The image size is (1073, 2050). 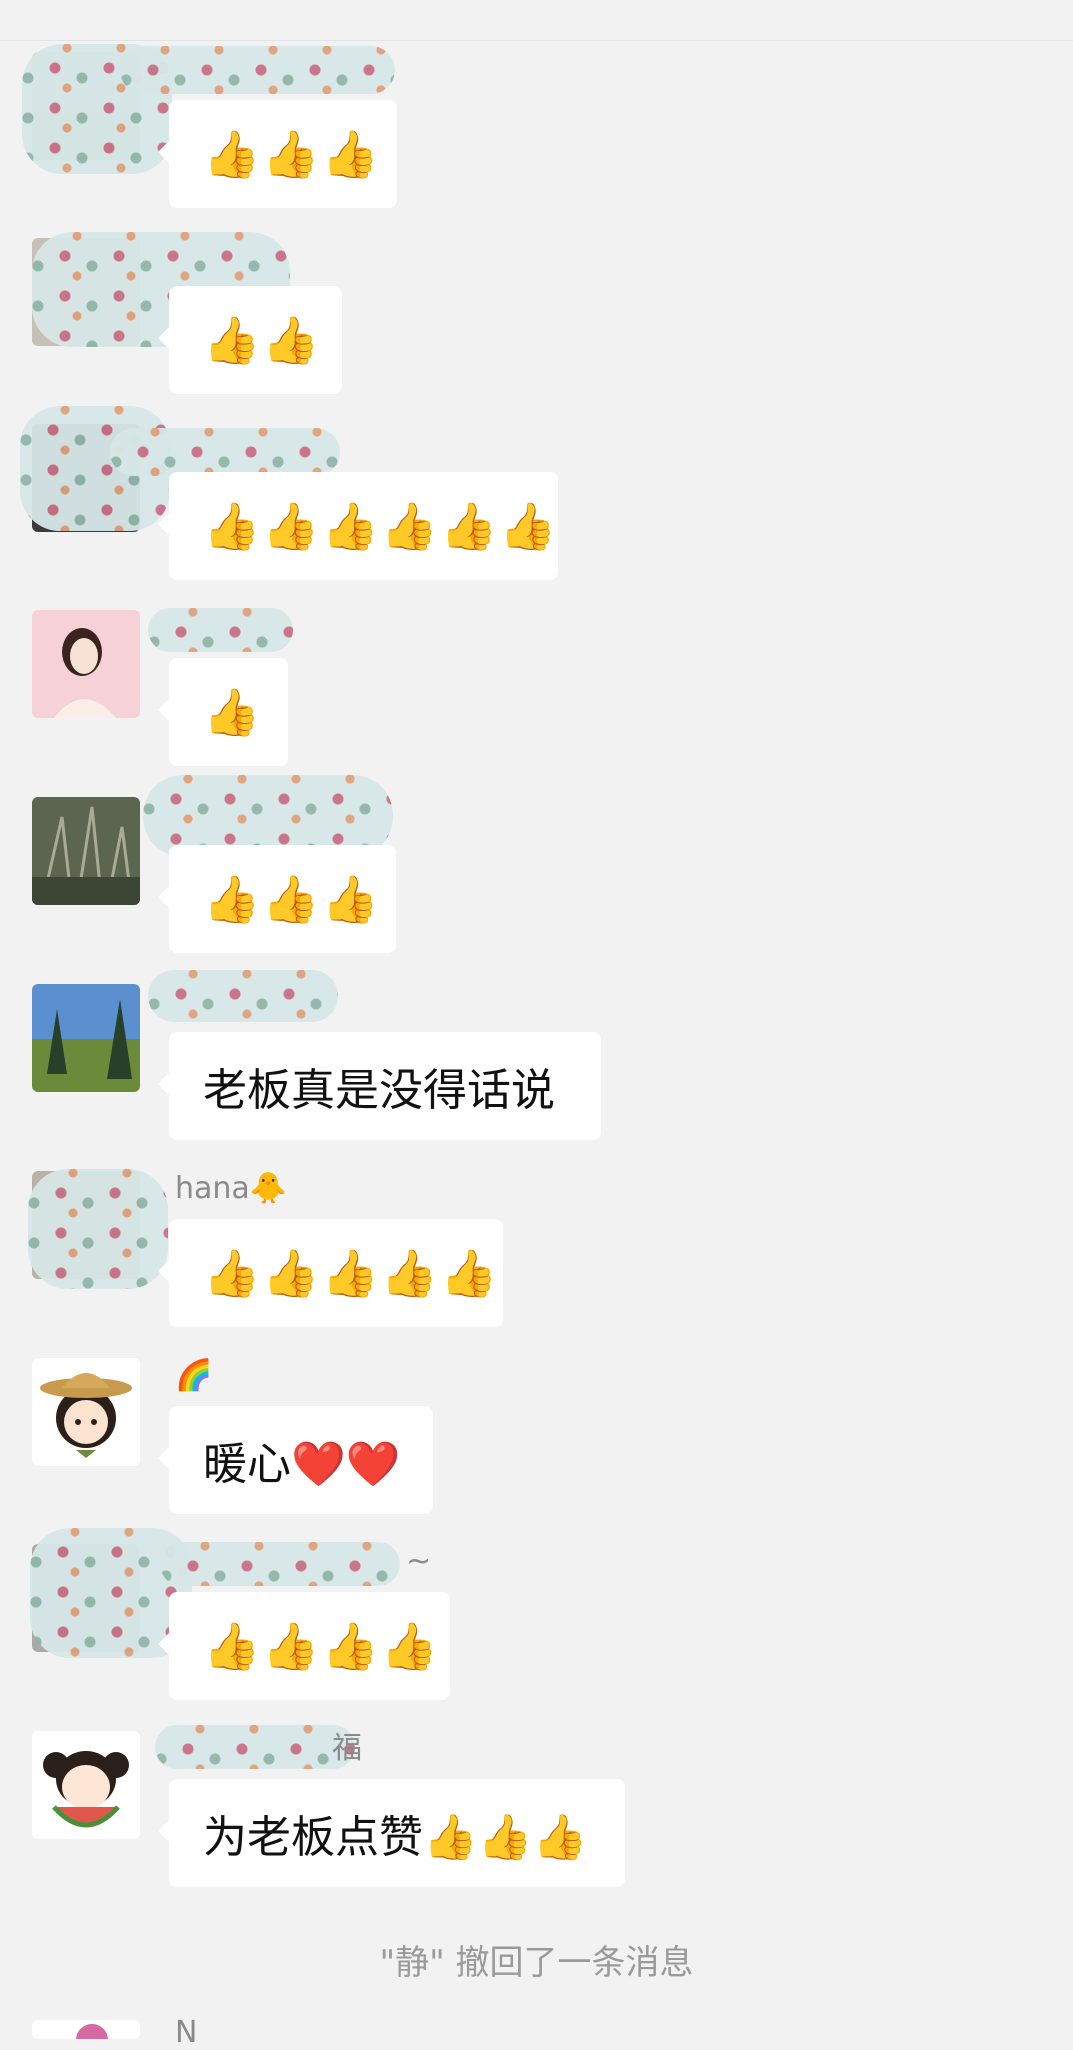 I want to click on sender-name: hana🐥, so click(x=231, y=1188).